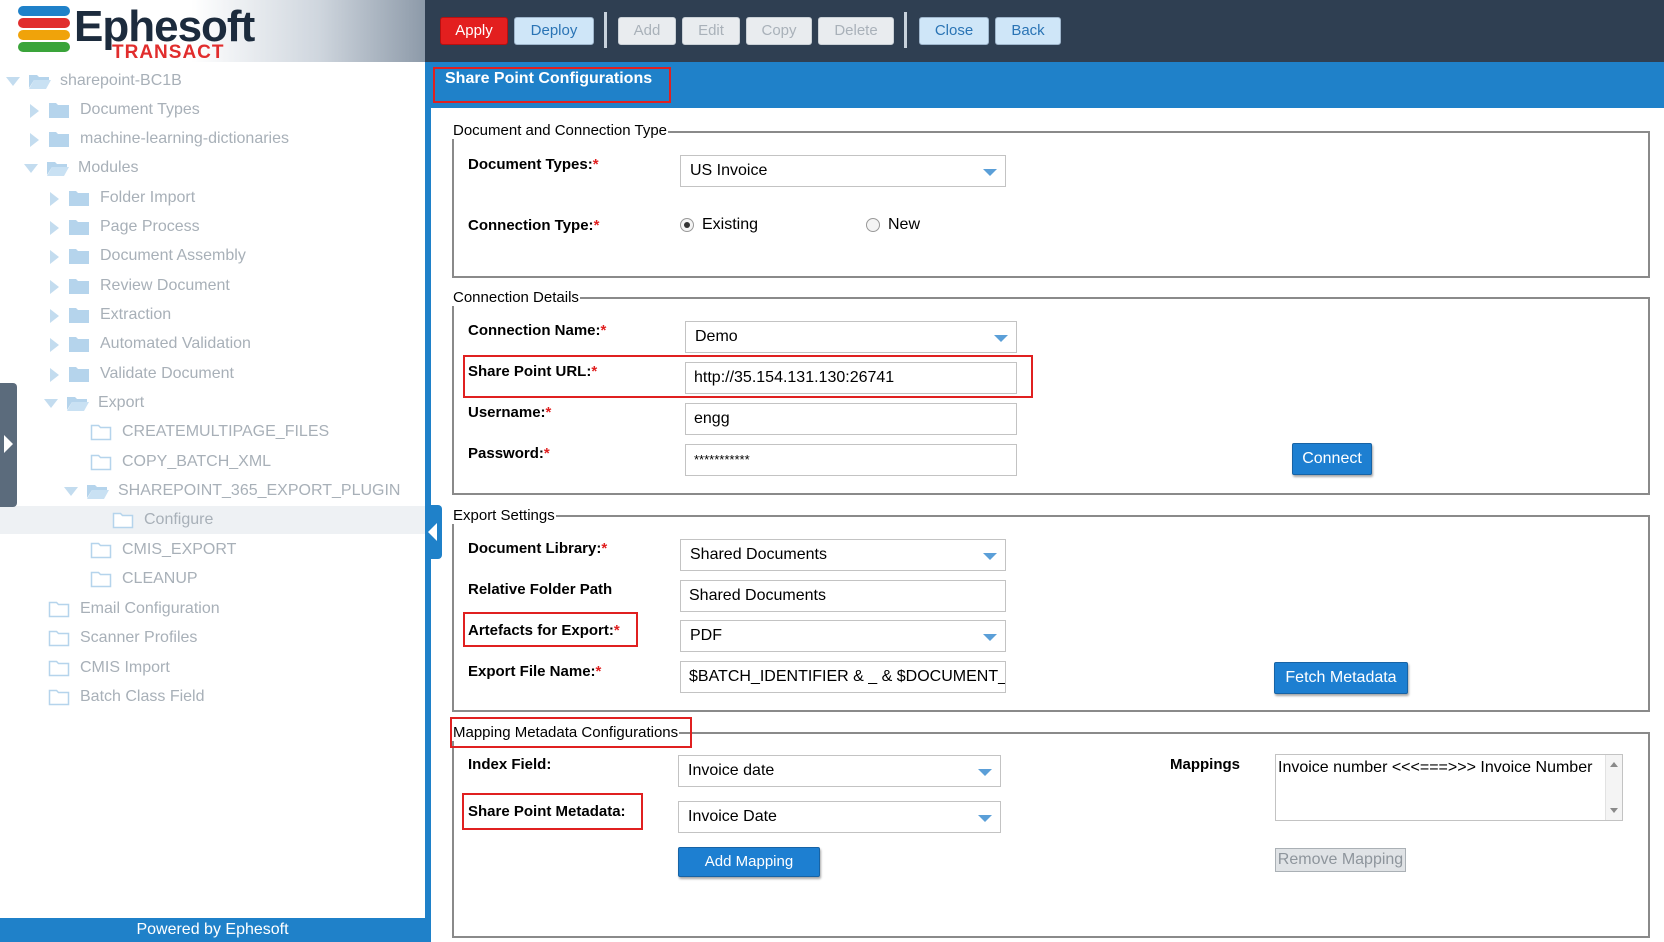 This screenshot has width=1664, height=942. I want to click on tree-item-automated-validation: Automated Validation, so click(148, 344).